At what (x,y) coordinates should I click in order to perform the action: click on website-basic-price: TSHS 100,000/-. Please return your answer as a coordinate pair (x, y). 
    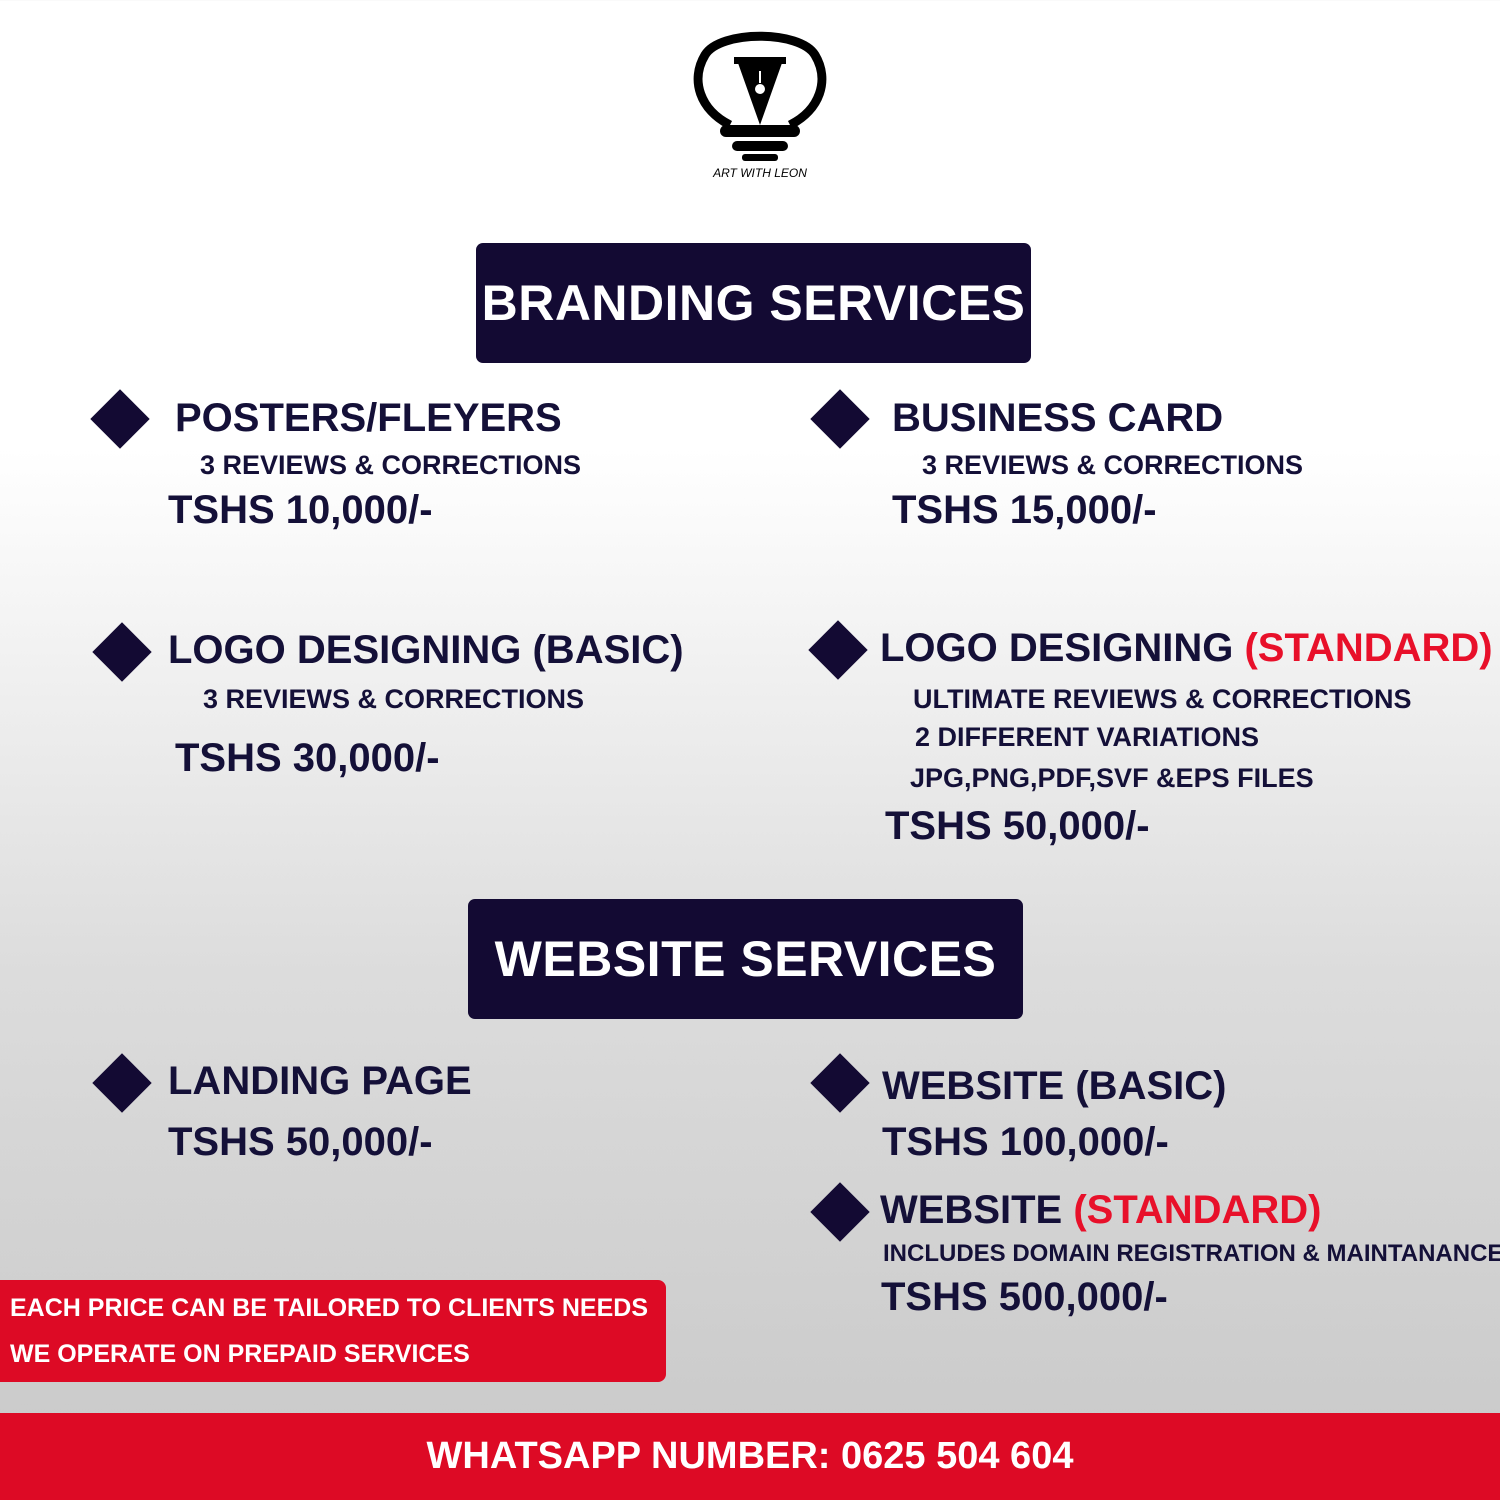
    Looking at the image, I should click on (1025, 1142).